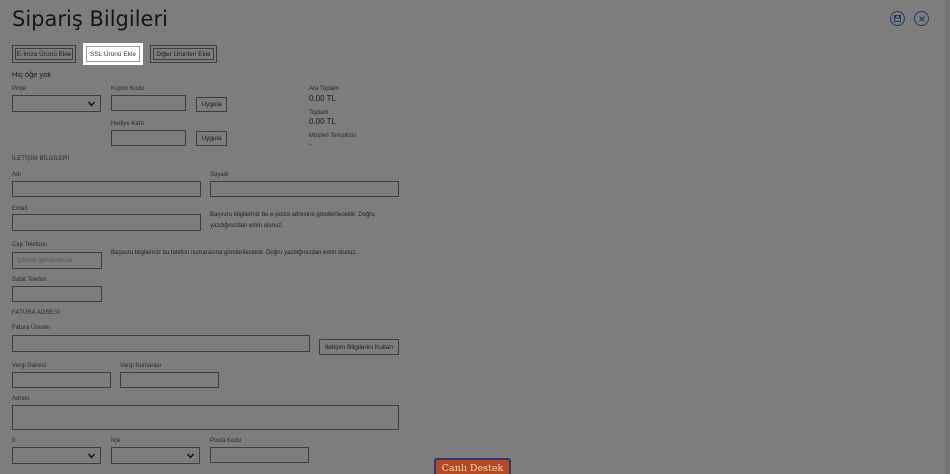 This screenshot has height=474, width=950. What do you see at coordinates (56, 455) in the screenshot?
I see `city-select` at bounding box center [56, 455].